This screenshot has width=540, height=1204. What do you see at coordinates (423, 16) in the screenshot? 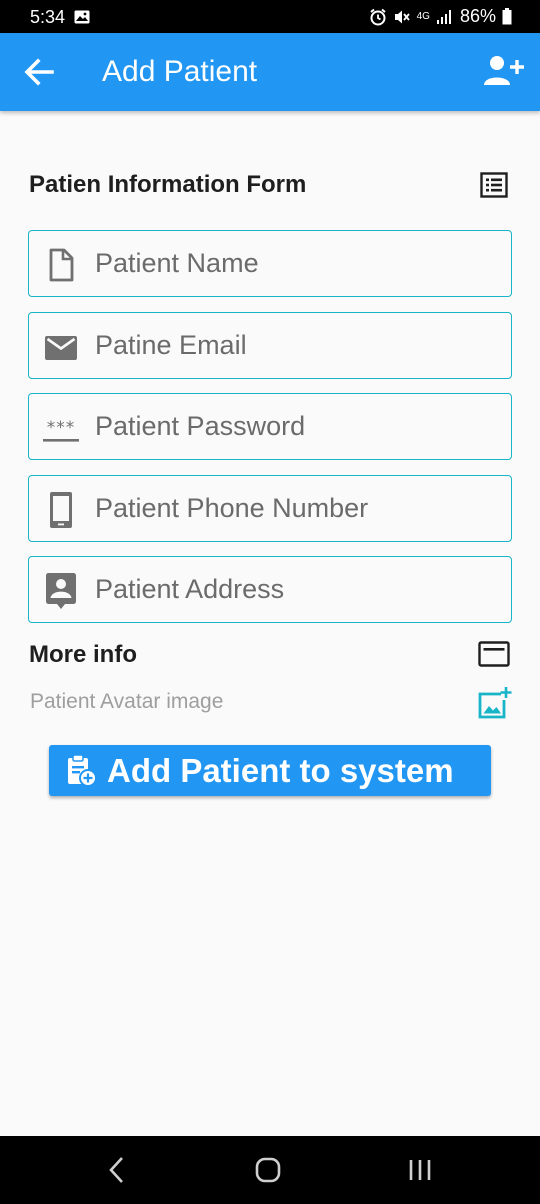
I see `network-type: 4G` at bounding box center [423, 16].